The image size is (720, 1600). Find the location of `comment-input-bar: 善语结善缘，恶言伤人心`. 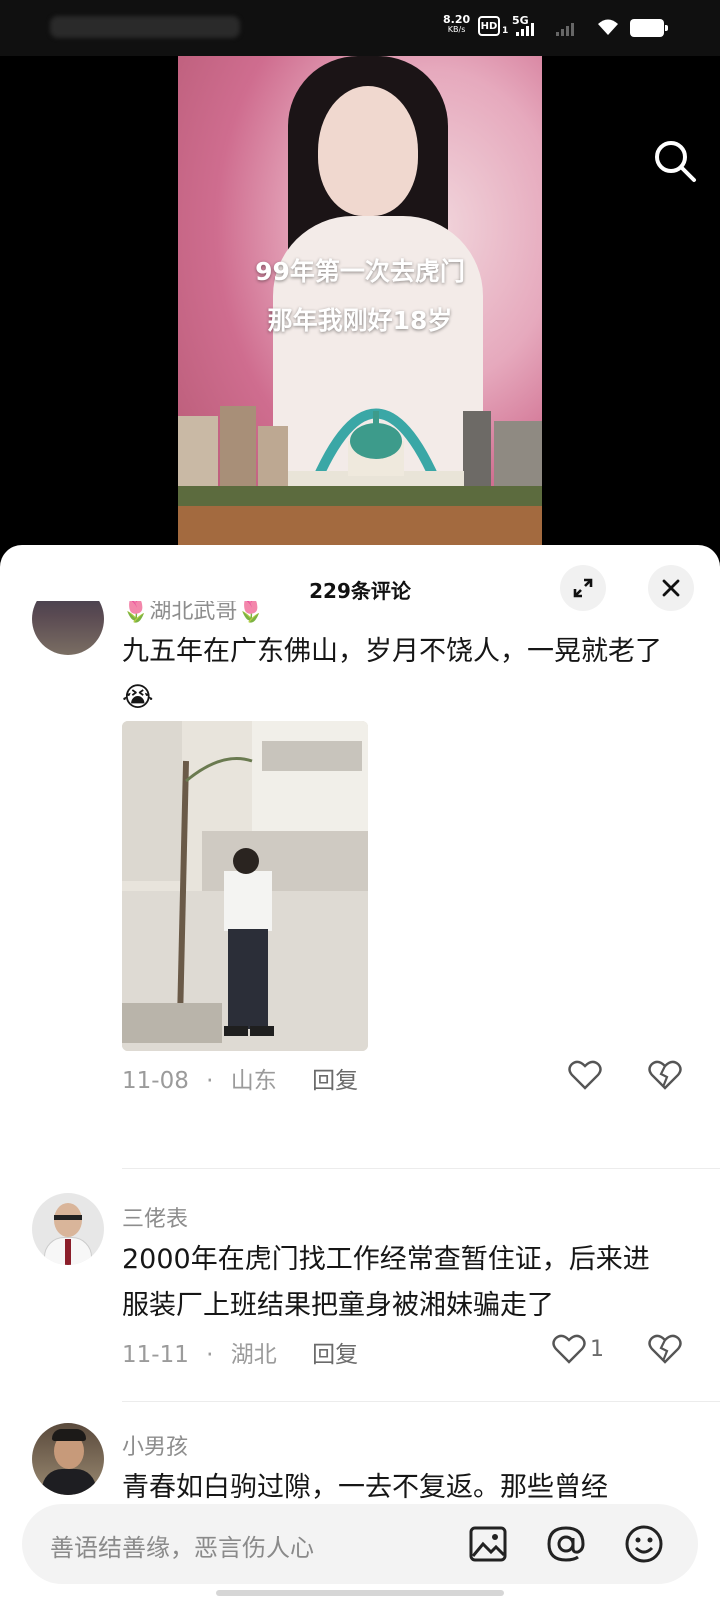

comment-input-bar: 善语结善缘，恶言伤人心 is located at coordinates (360, 1544).